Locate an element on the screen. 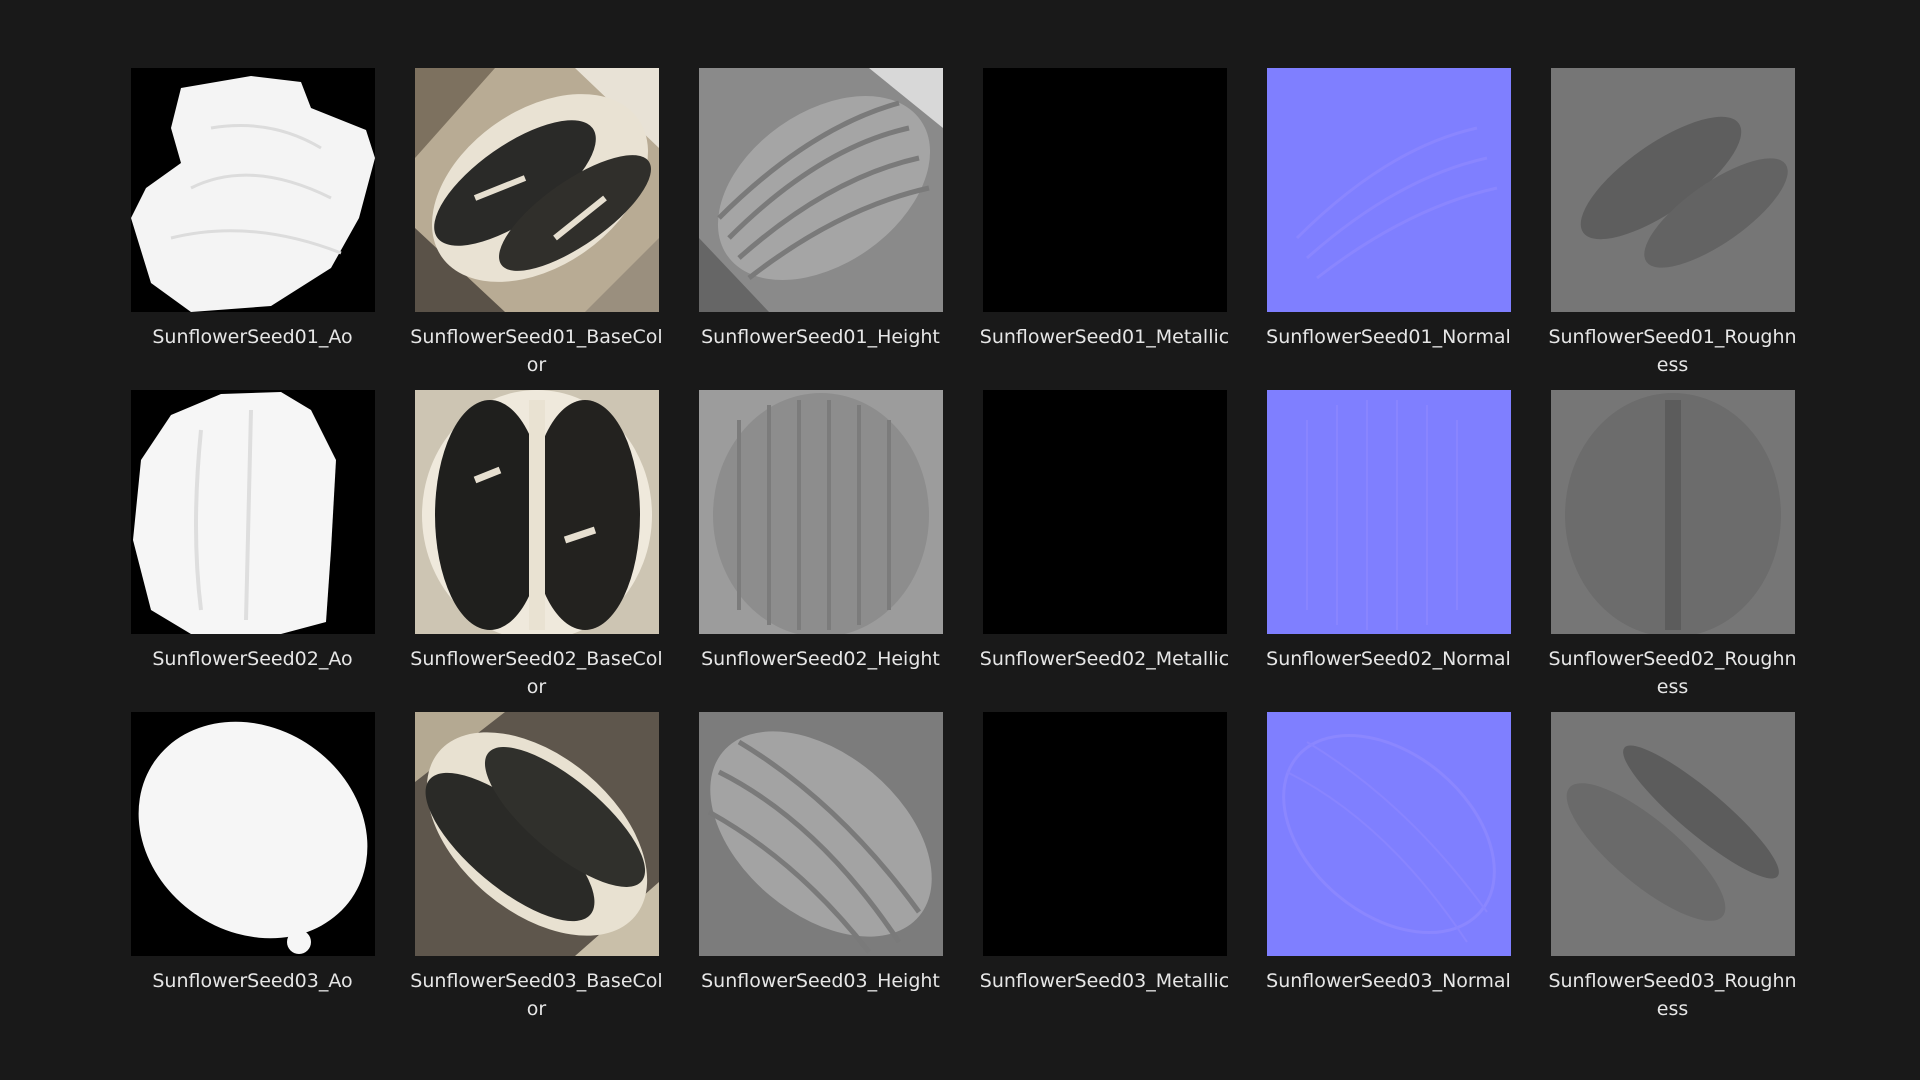  file-tile: SunflowerSeed02_Roughness is located at coordinates (1672, 551).